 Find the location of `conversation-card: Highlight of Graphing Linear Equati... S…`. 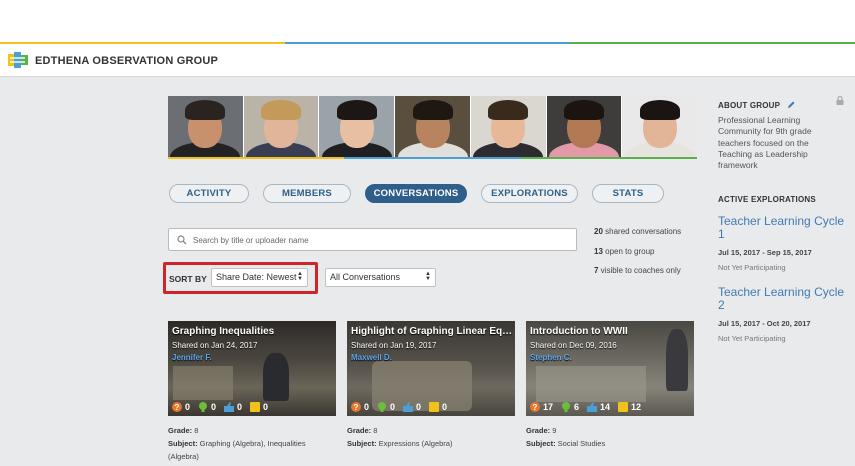

conversation-card: Highlight of Graphing Linear Equati... S… is located at coordinates (431, 368).